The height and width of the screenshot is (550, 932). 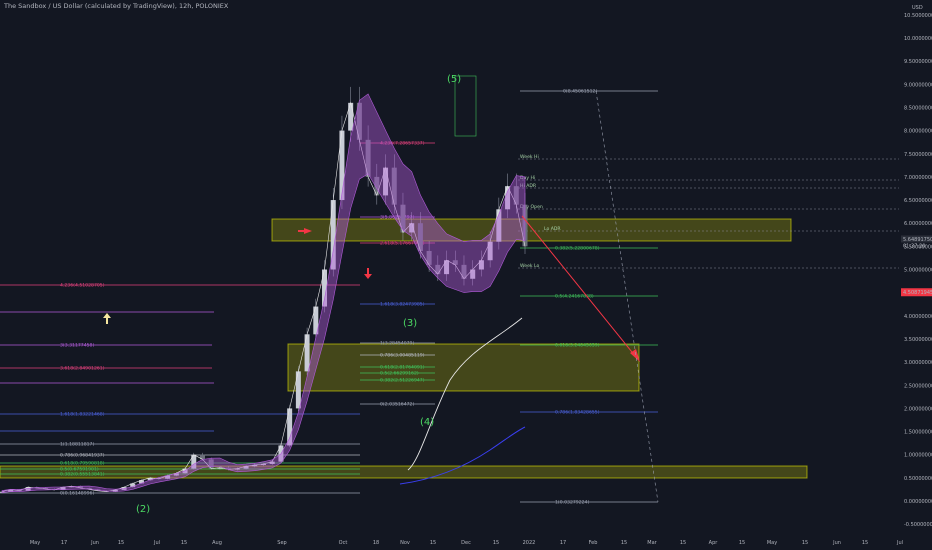 What do you see at coordinates (918, 456) in the screenshot?
I see `y-tick-label: 1.00000000` at bounding box center [918, 456].